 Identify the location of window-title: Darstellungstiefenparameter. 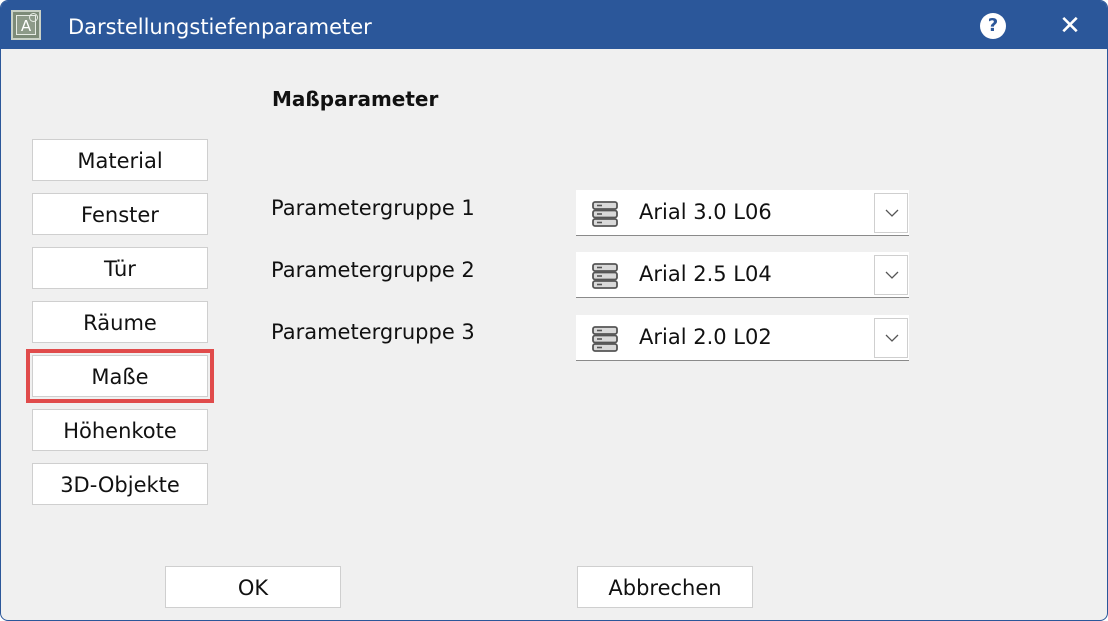
(220, 27).